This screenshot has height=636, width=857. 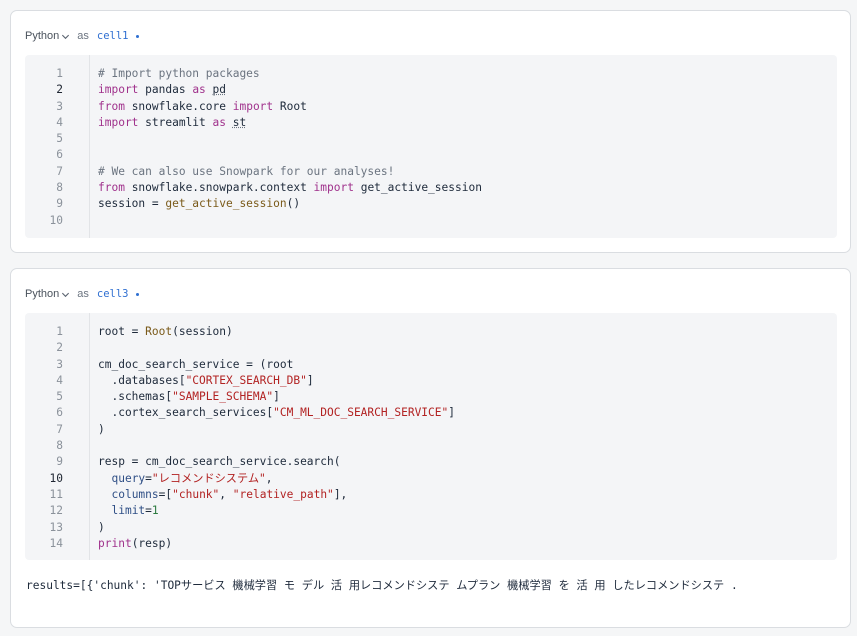 I want to click on code-text: # Import python packages, so click(x=179, y=73).